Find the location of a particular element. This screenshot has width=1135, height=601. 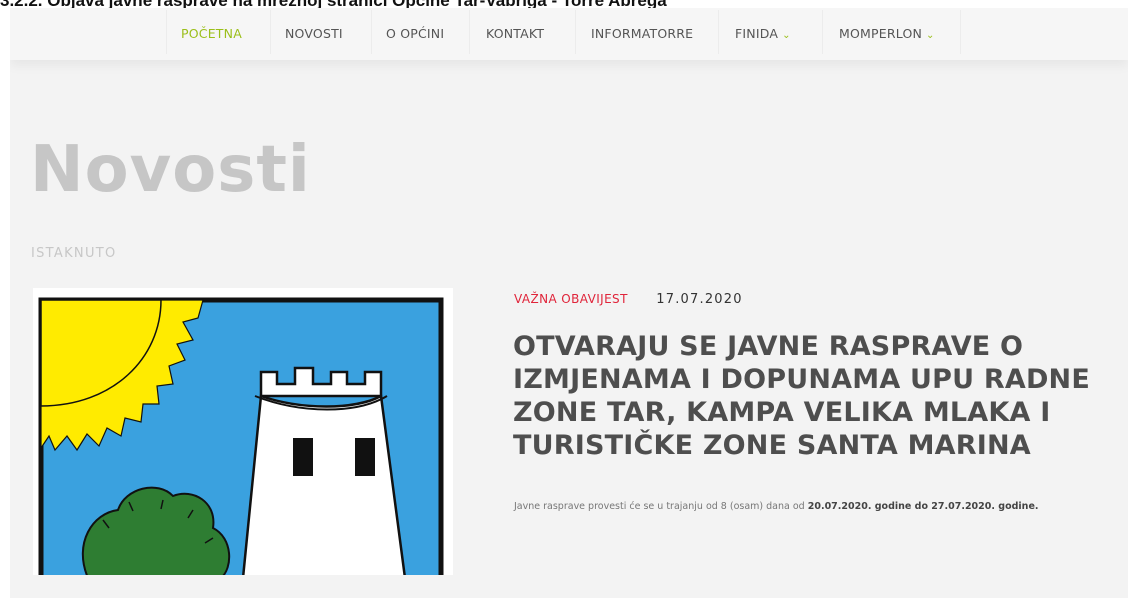

article-meta: VAŽNA OBAVIJEST 17.07.2020 is located at coordinates (628, 299).